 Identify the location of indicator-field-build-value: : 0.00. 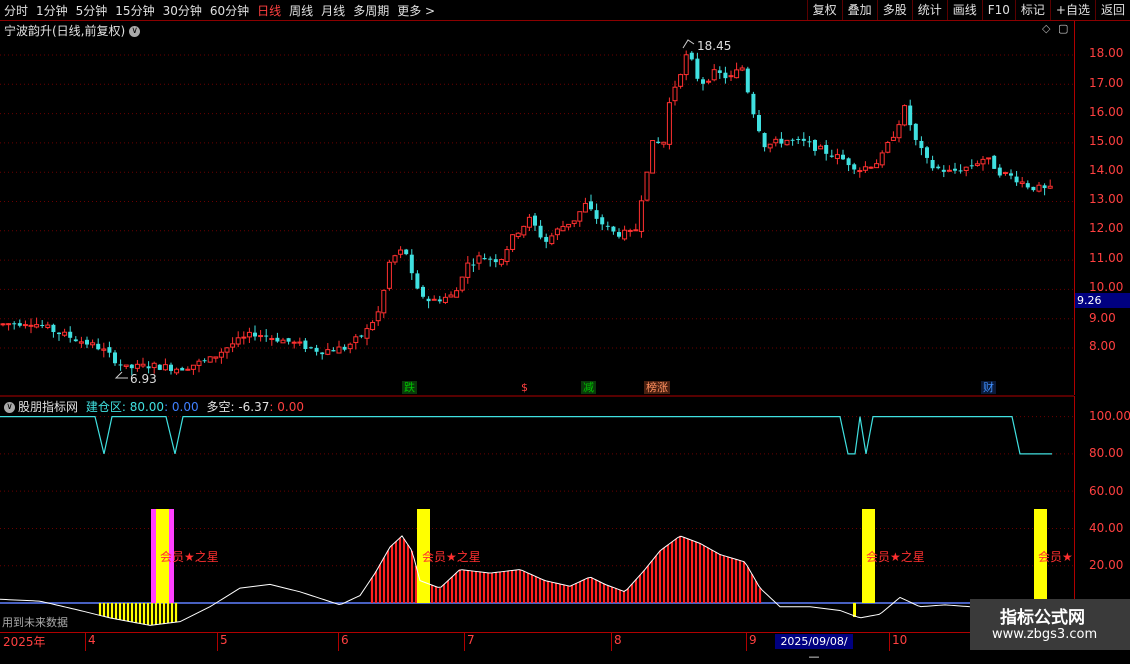
(181, 407).